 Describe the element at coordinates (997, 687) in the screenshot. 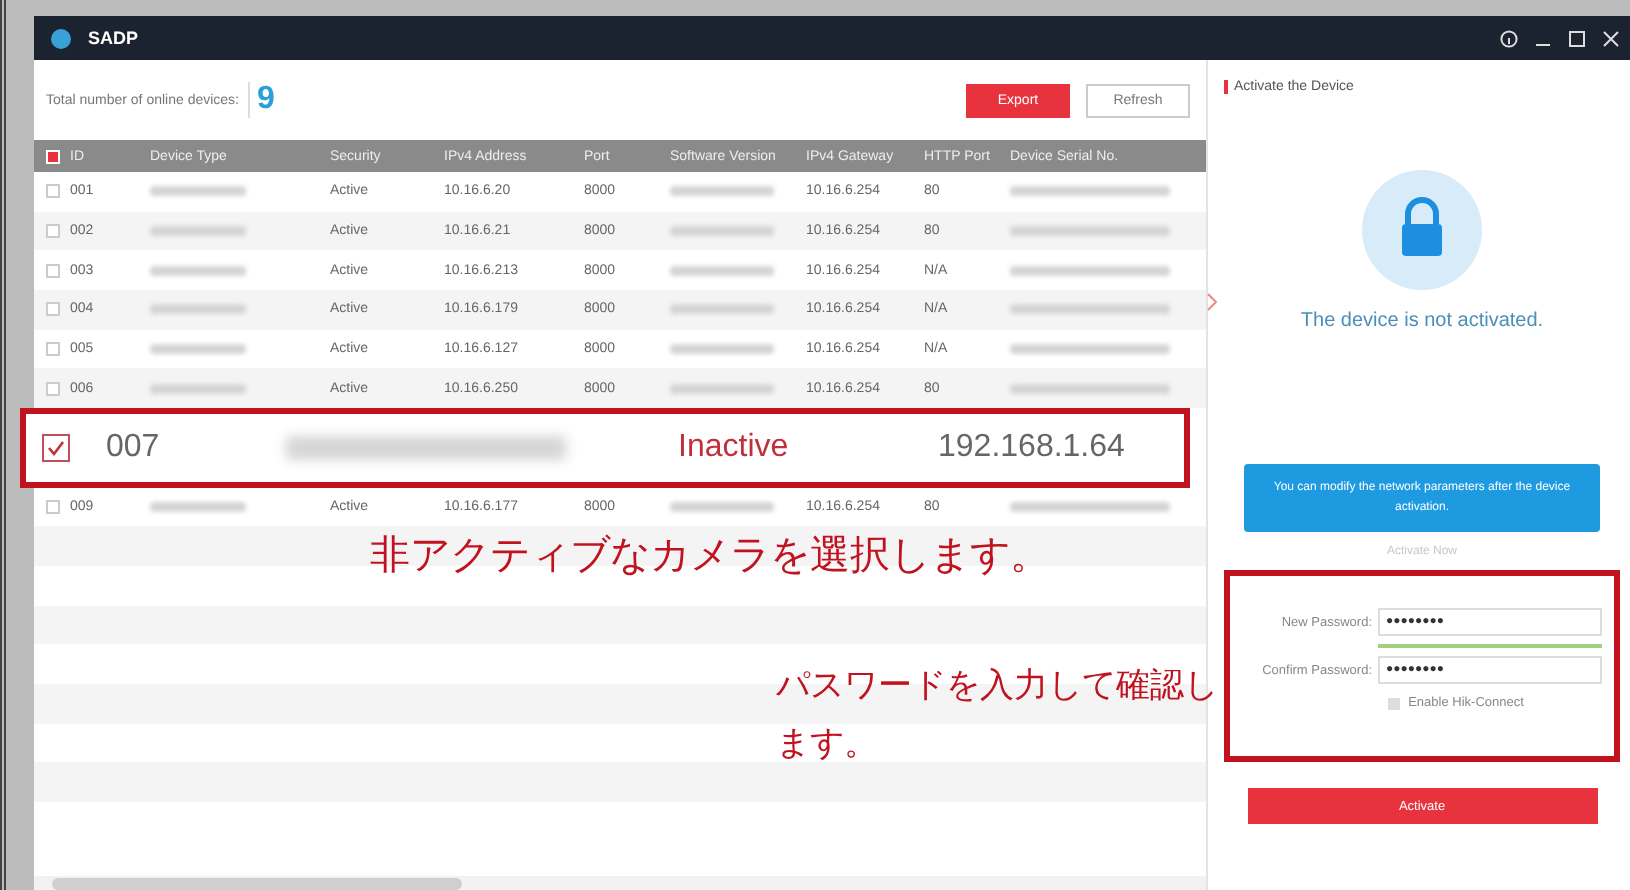

I see `annotation-text: パスワードを入力して確認し` at that location.